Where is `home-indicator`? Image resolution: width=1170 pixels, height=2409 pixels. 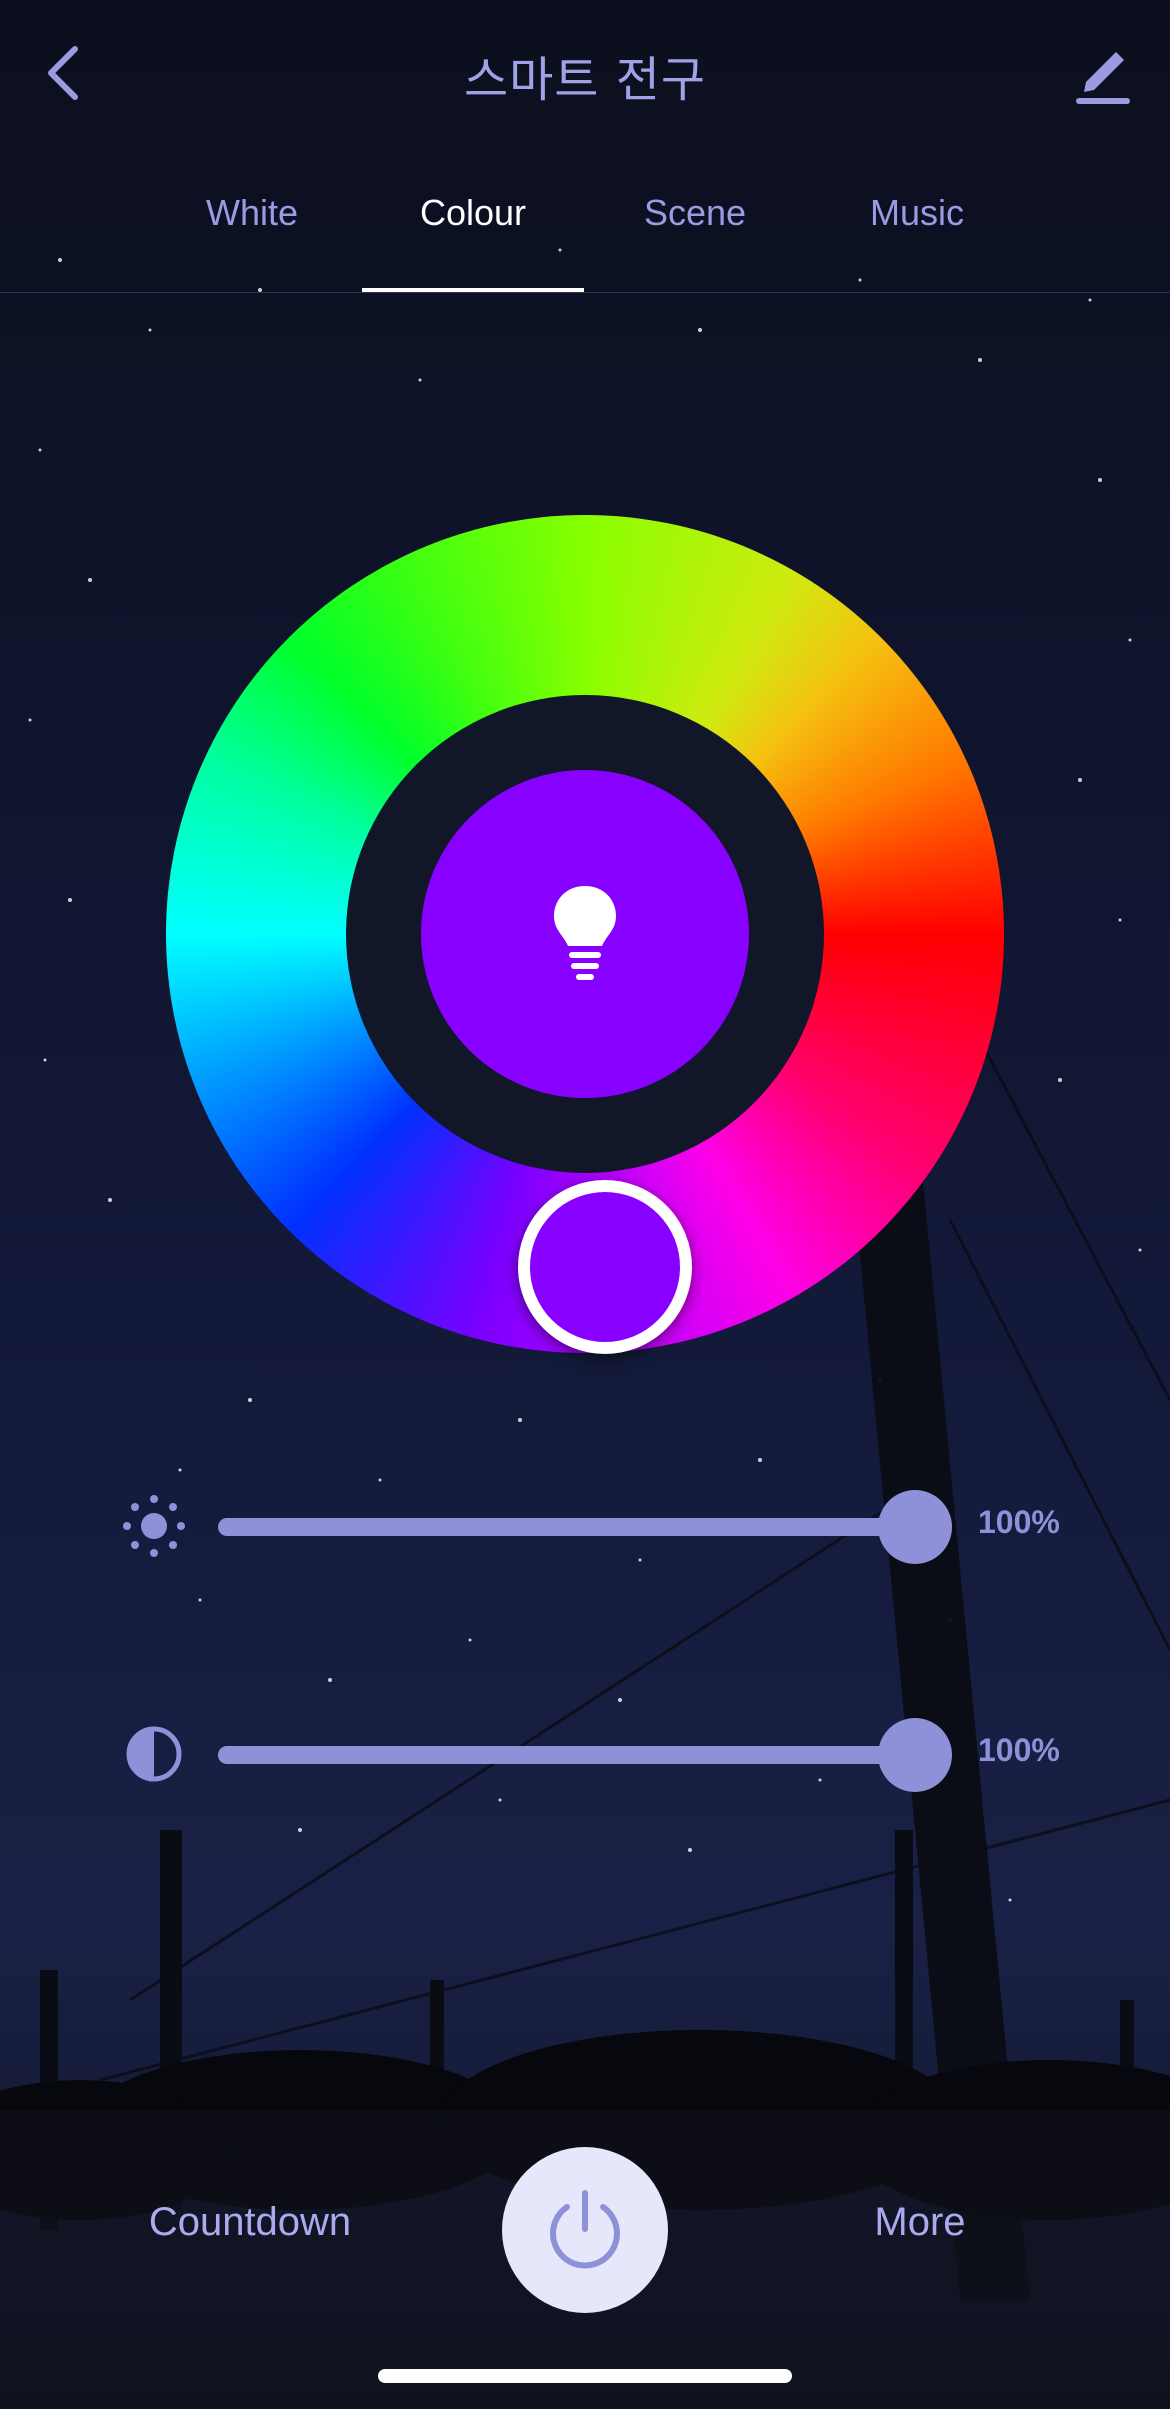
home-indicator is located at coordinates (585, 2376).